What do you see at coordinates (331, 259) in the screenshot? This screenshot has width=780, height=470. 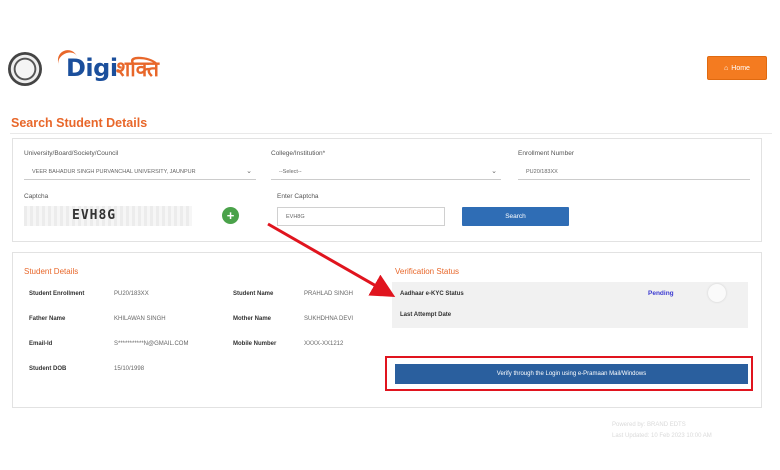 I see `annotation-arrow-icon` at bounding box center [331, 259].